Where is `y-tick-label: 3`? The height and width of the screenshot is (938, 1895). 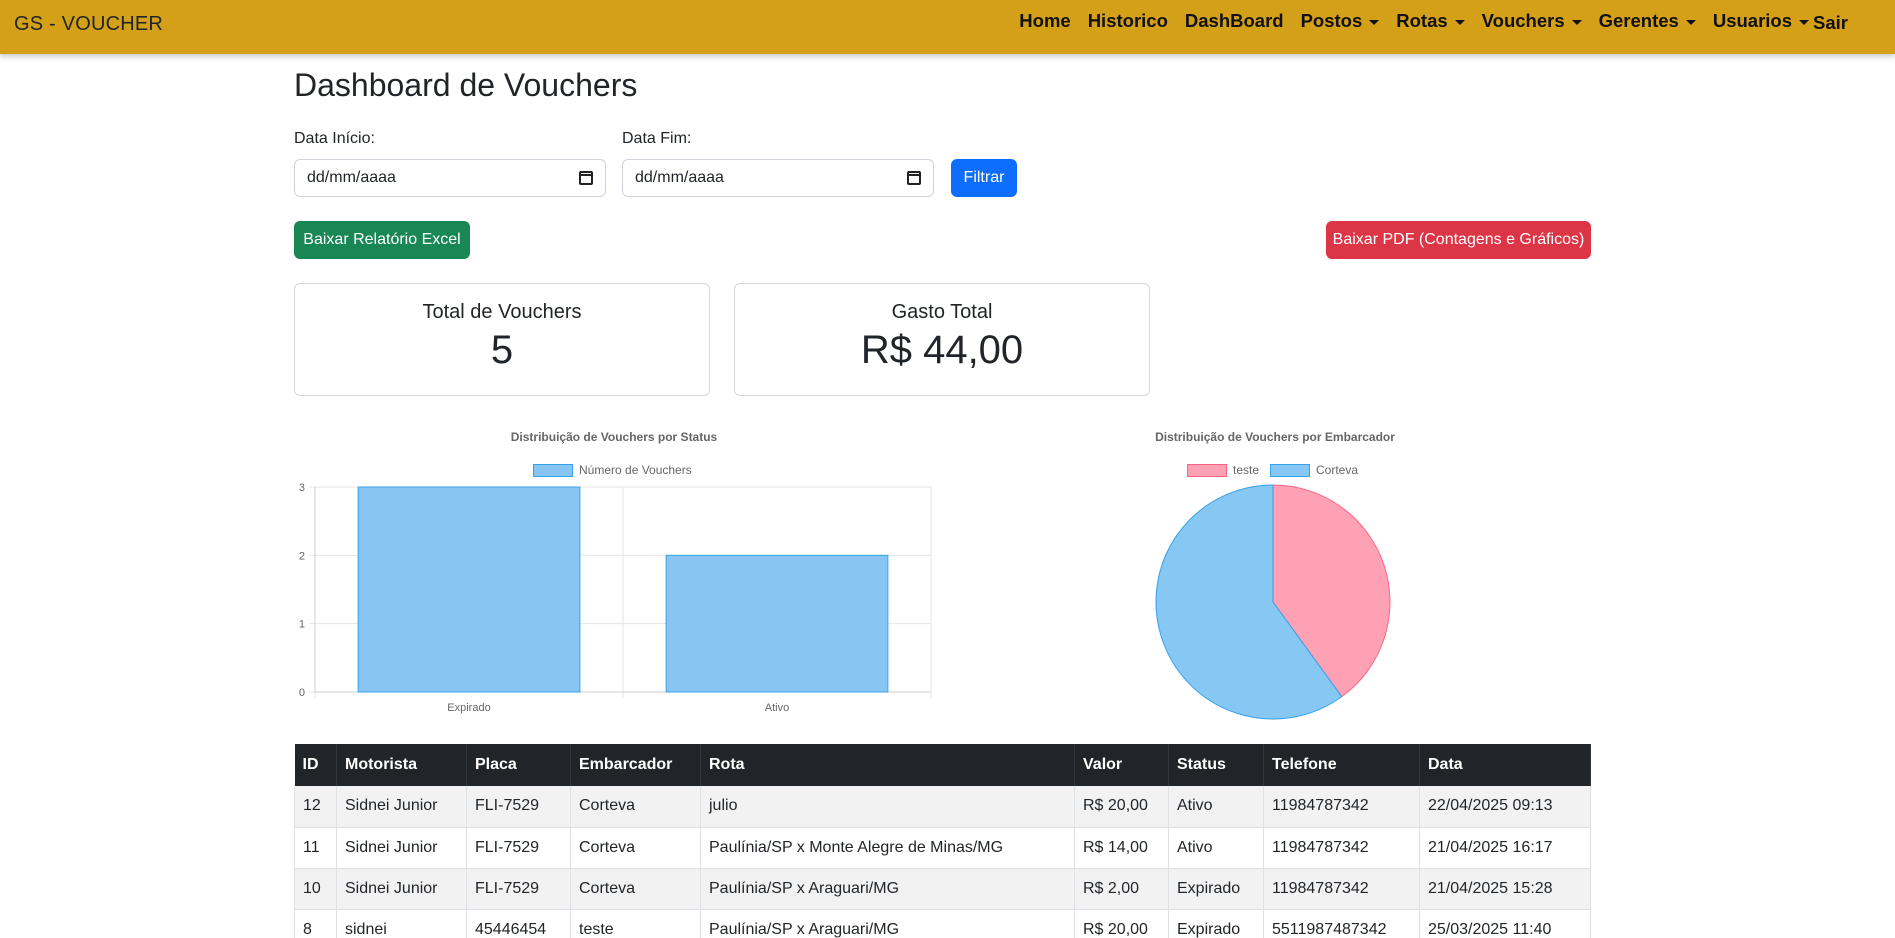
y-tick-label: 3 is located at coordinates (302, 488).